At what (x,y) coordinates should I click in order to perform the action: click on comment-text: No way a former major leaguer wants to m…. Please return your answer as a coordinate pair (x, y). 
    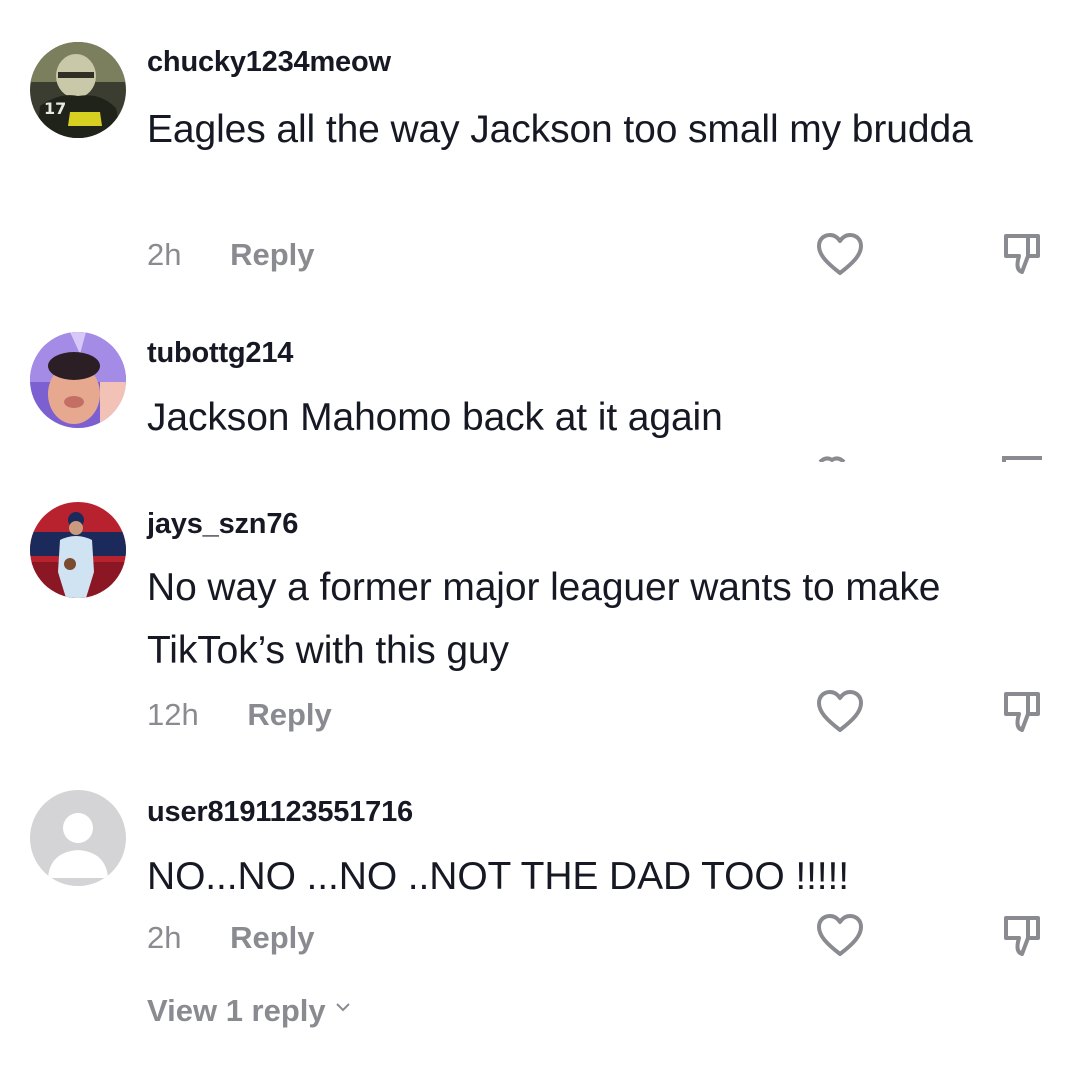
    Looking at the image, I should click on (544, 619).